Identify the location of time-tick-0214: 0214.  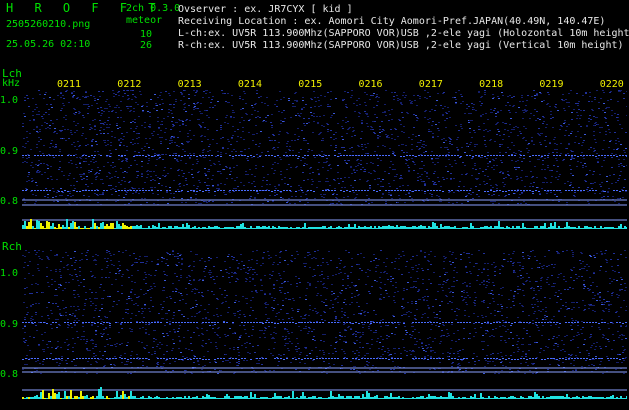
(249, 84).